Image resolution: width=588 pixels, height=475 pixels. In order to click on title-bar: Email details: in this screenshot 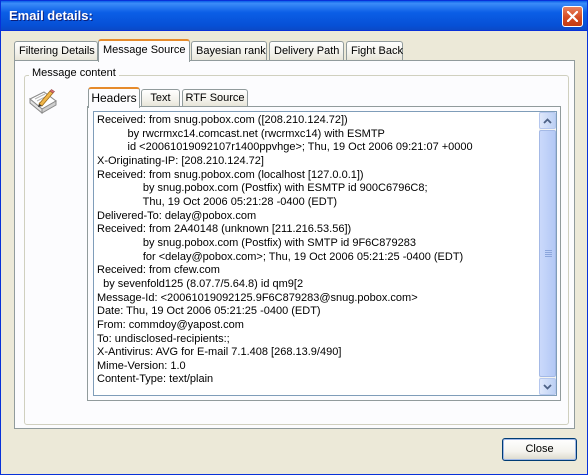, I will do `click(294, 16)`.